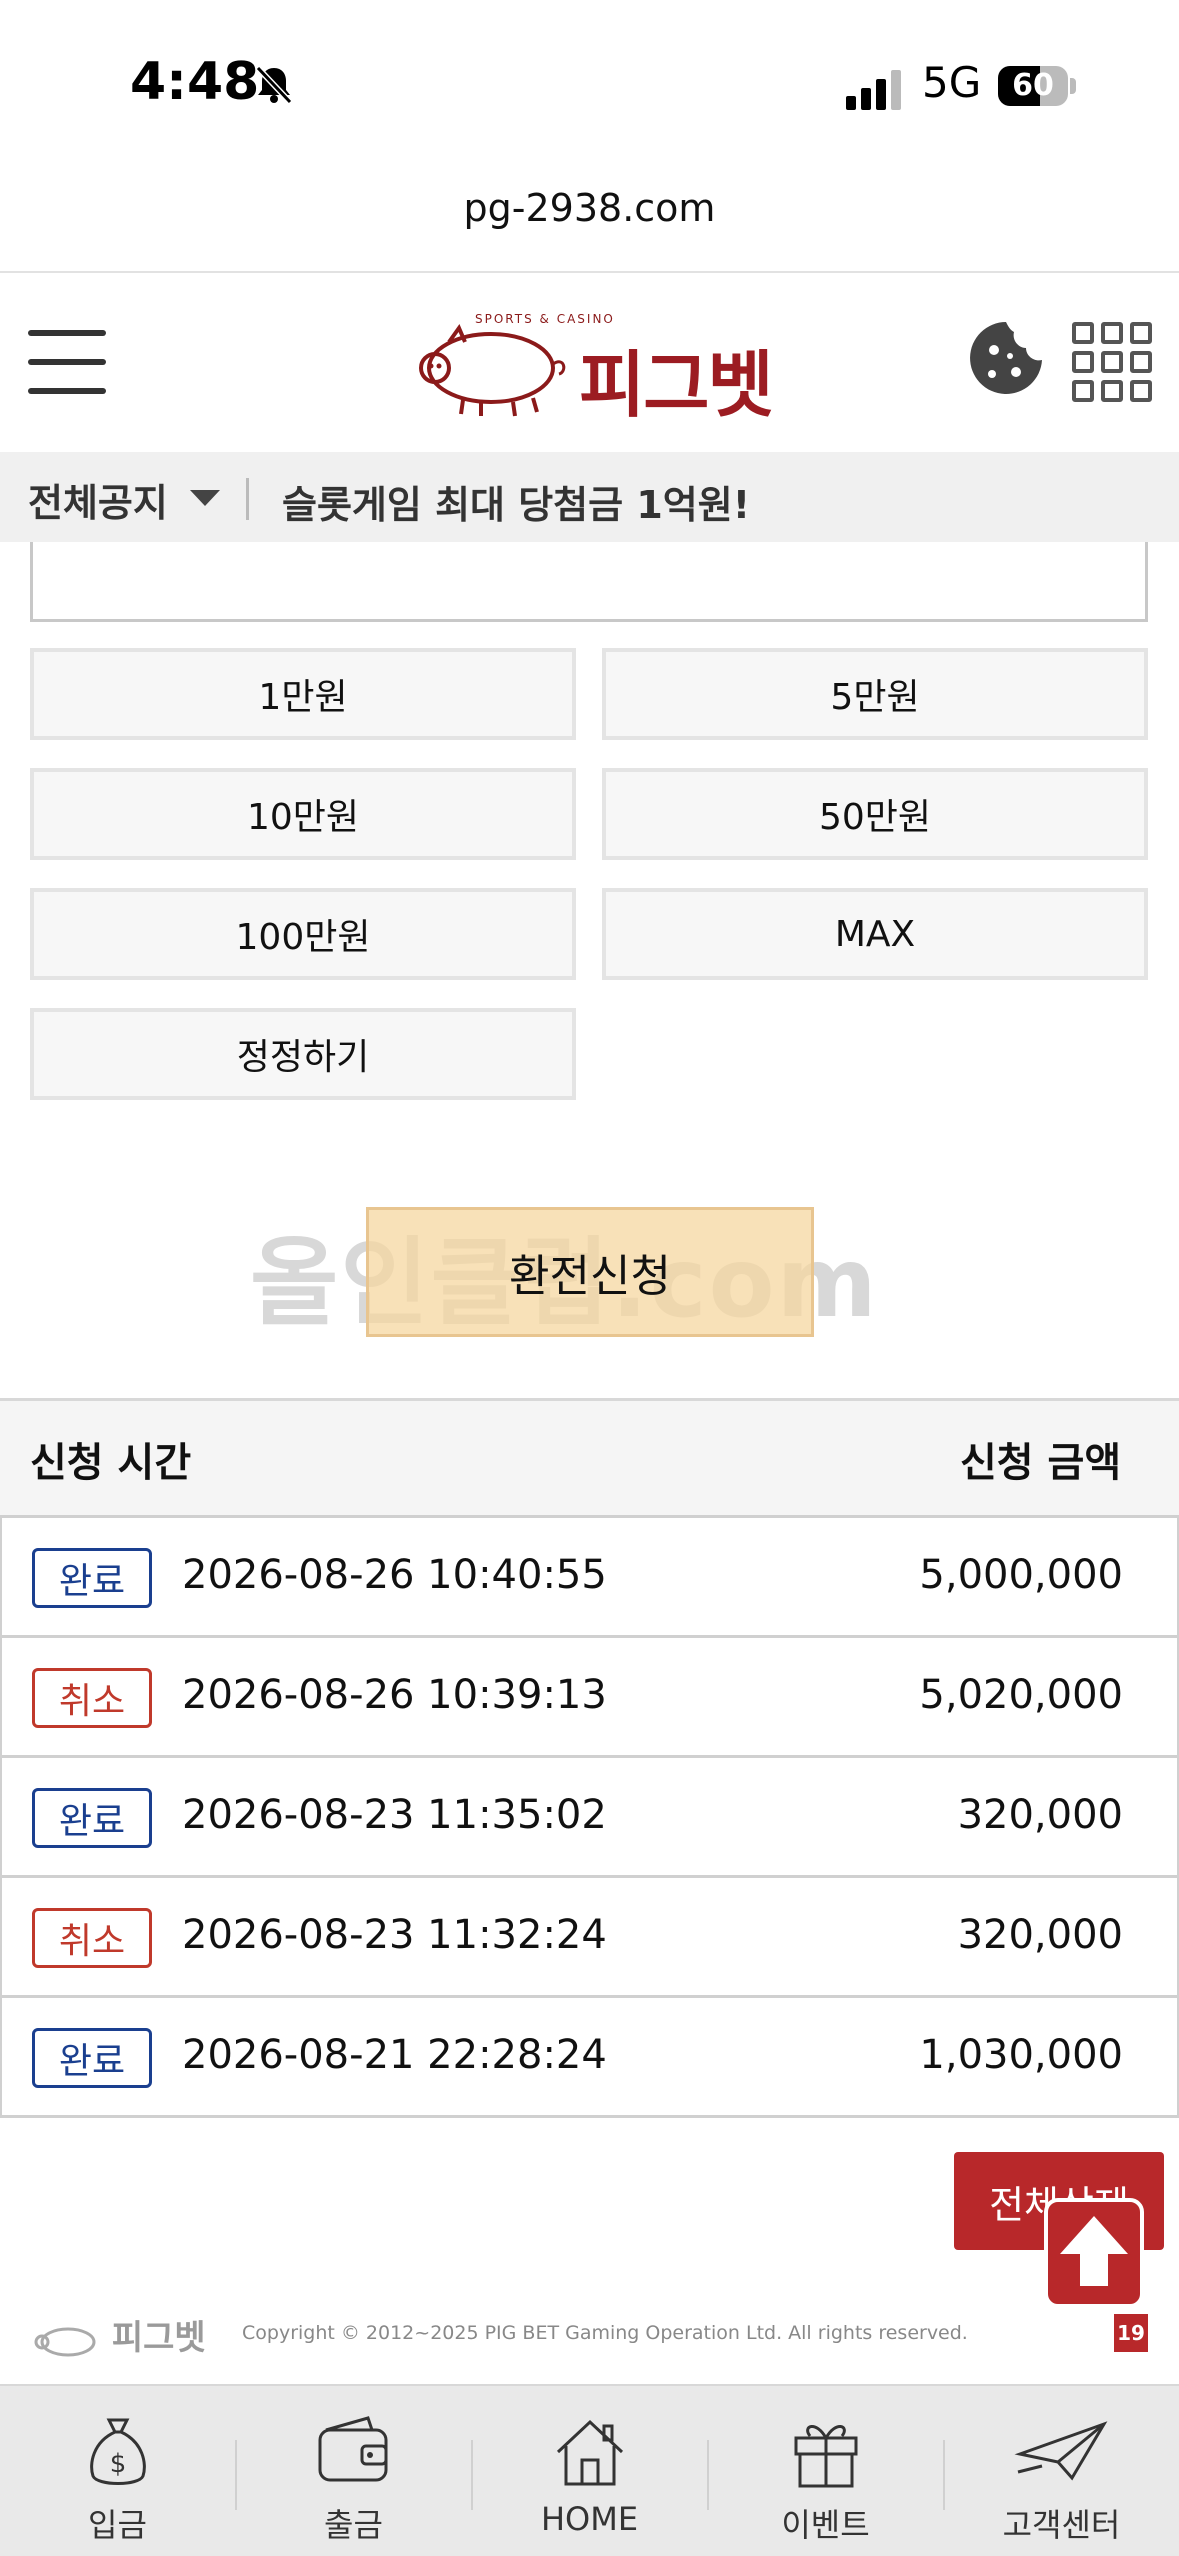 Image resolution: width=1179 pixels, height=2556 pixels. Describe the element at coordinates (205, 498) in the screenshot. I see `chevron-down-icon` at that location.